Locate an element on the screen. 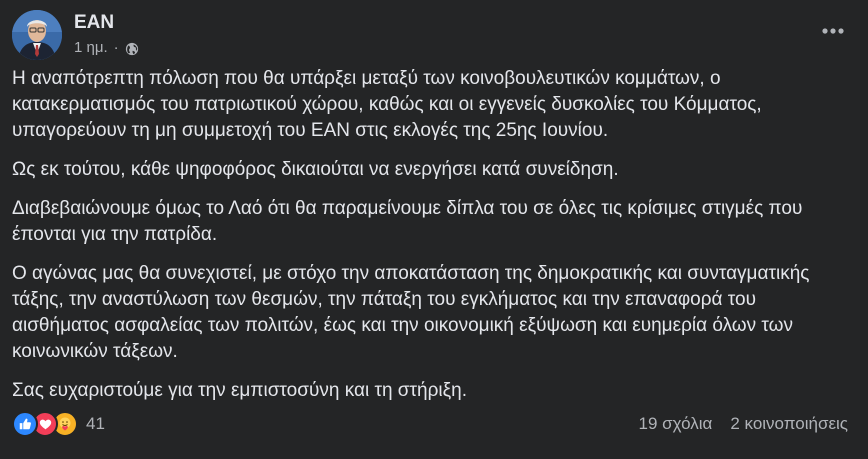  more-options-icon is located at coordinates (833, 31).